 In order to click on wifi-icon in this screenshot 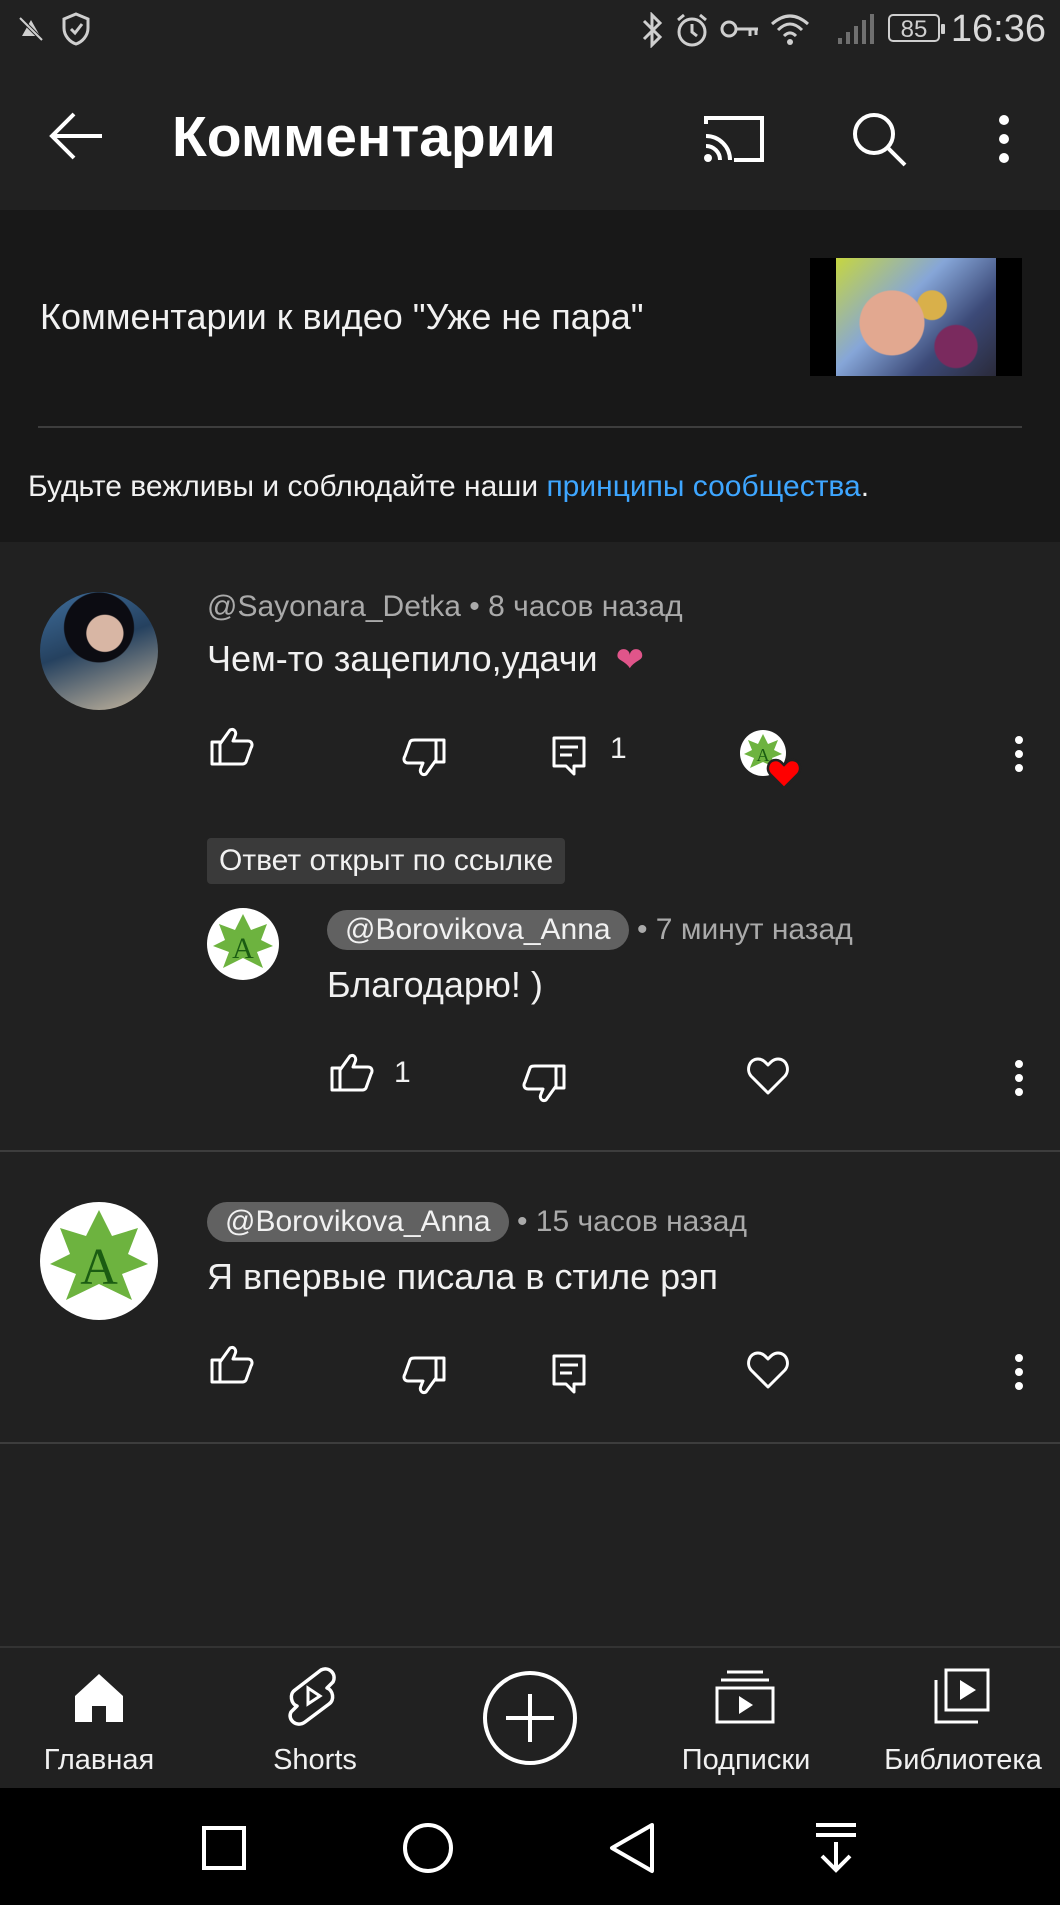, I will do `click(790, 29)`.